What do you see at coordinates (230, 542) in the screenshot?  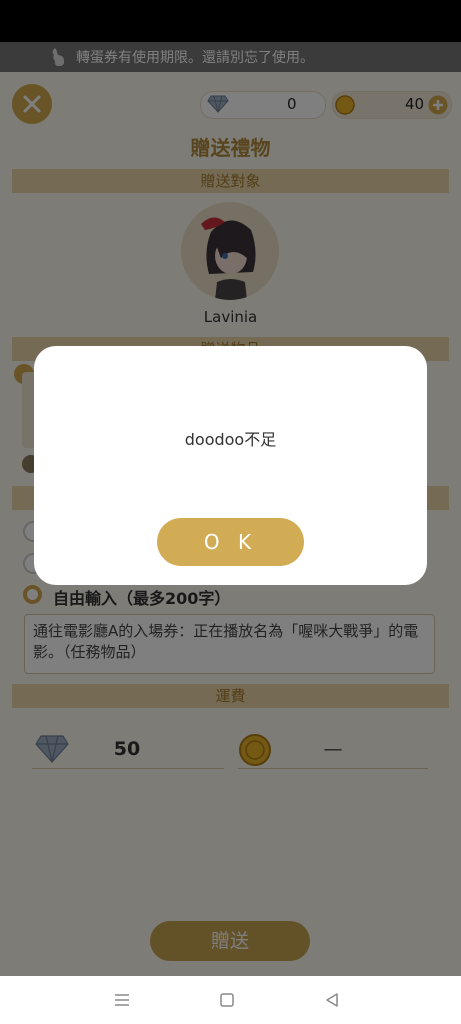 I see `ok-button: O K` at bounding box center [230, 542].